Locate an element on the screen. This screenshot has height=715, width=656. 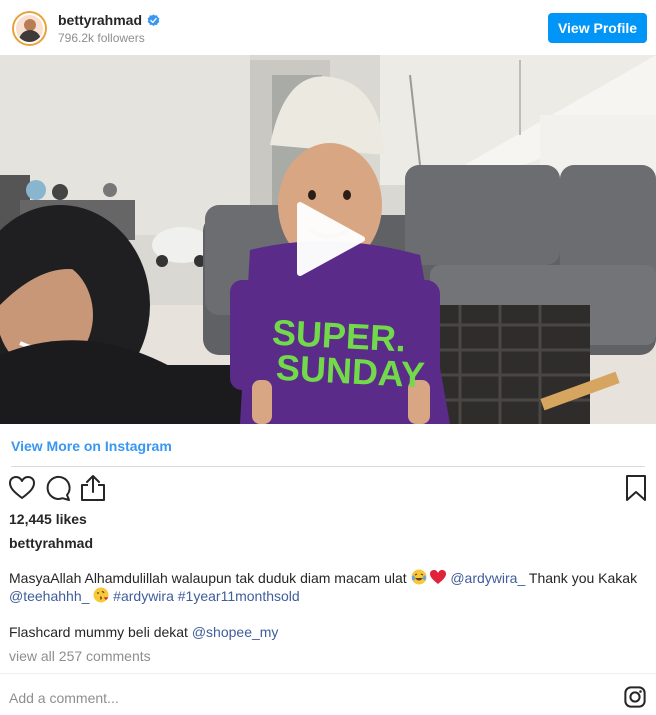
username-link: bettyrahmad is located at coordinates (100, 20).